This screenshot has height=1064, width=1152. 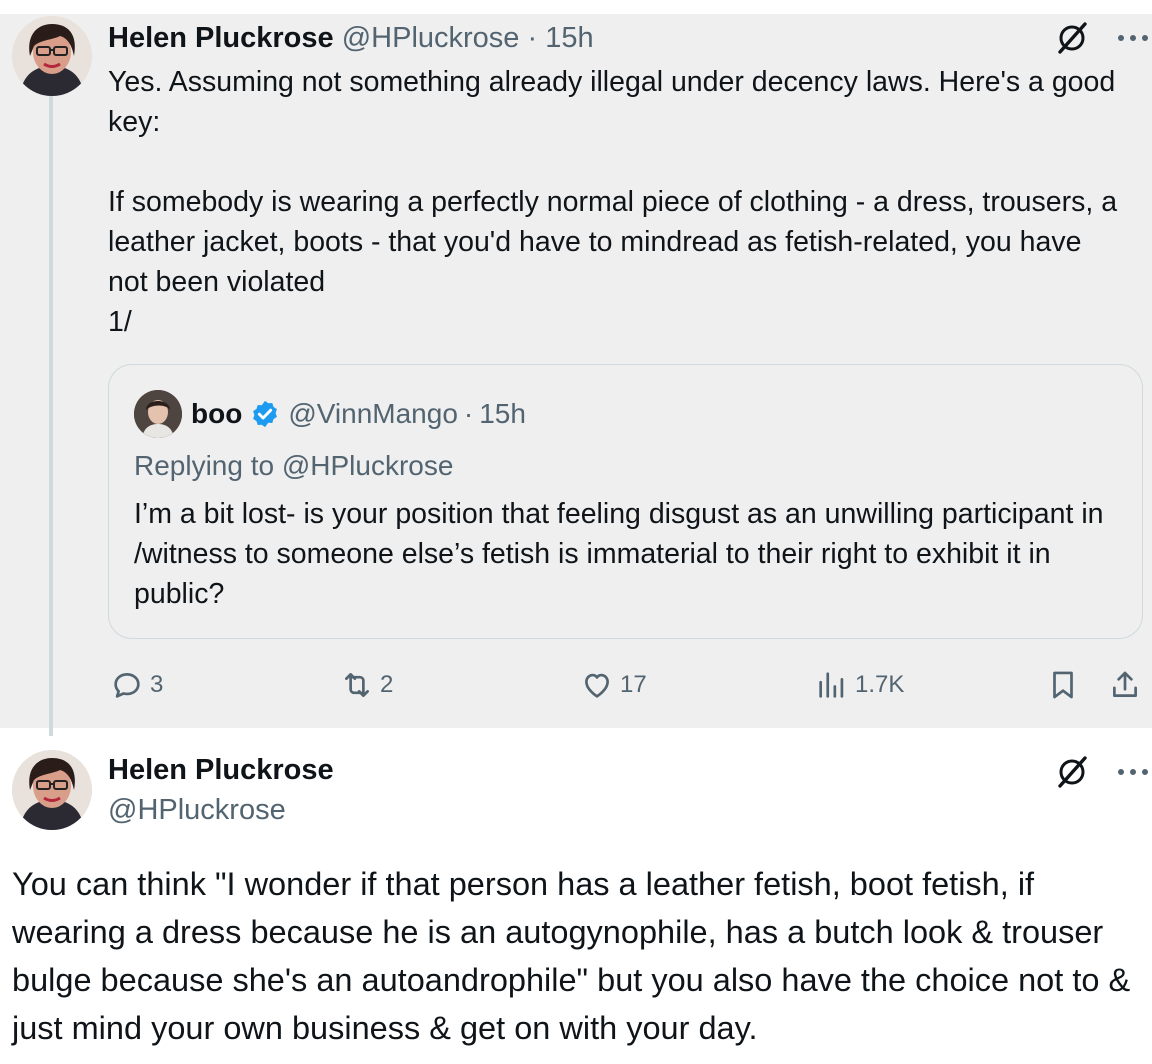 I want to click on views-icon, so click(x=831, y=685).